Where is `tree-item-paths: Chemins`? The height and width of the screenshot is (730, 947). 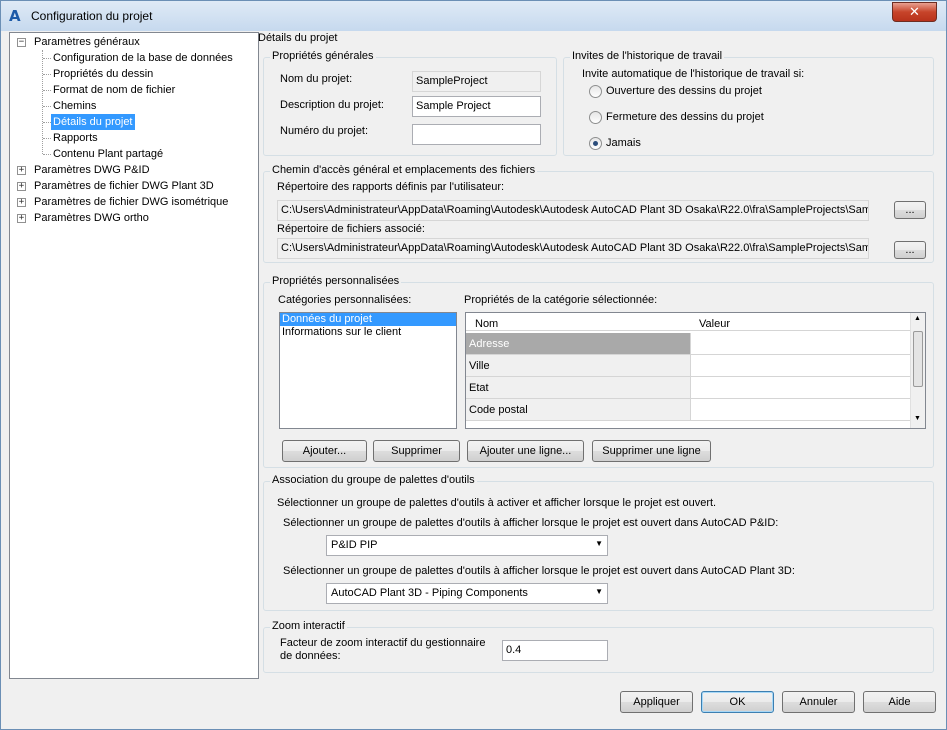
tree-item-paths: Chemins is located at coordinates (74, 106).